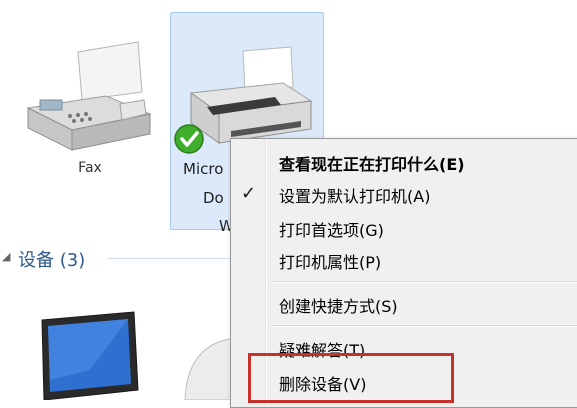 Image resolution: width=577 pixels, height=408 pixels. Describe the element at coordinates (213, 198) in the screenshot. I see `printer-label-line-2: Do` at that location.